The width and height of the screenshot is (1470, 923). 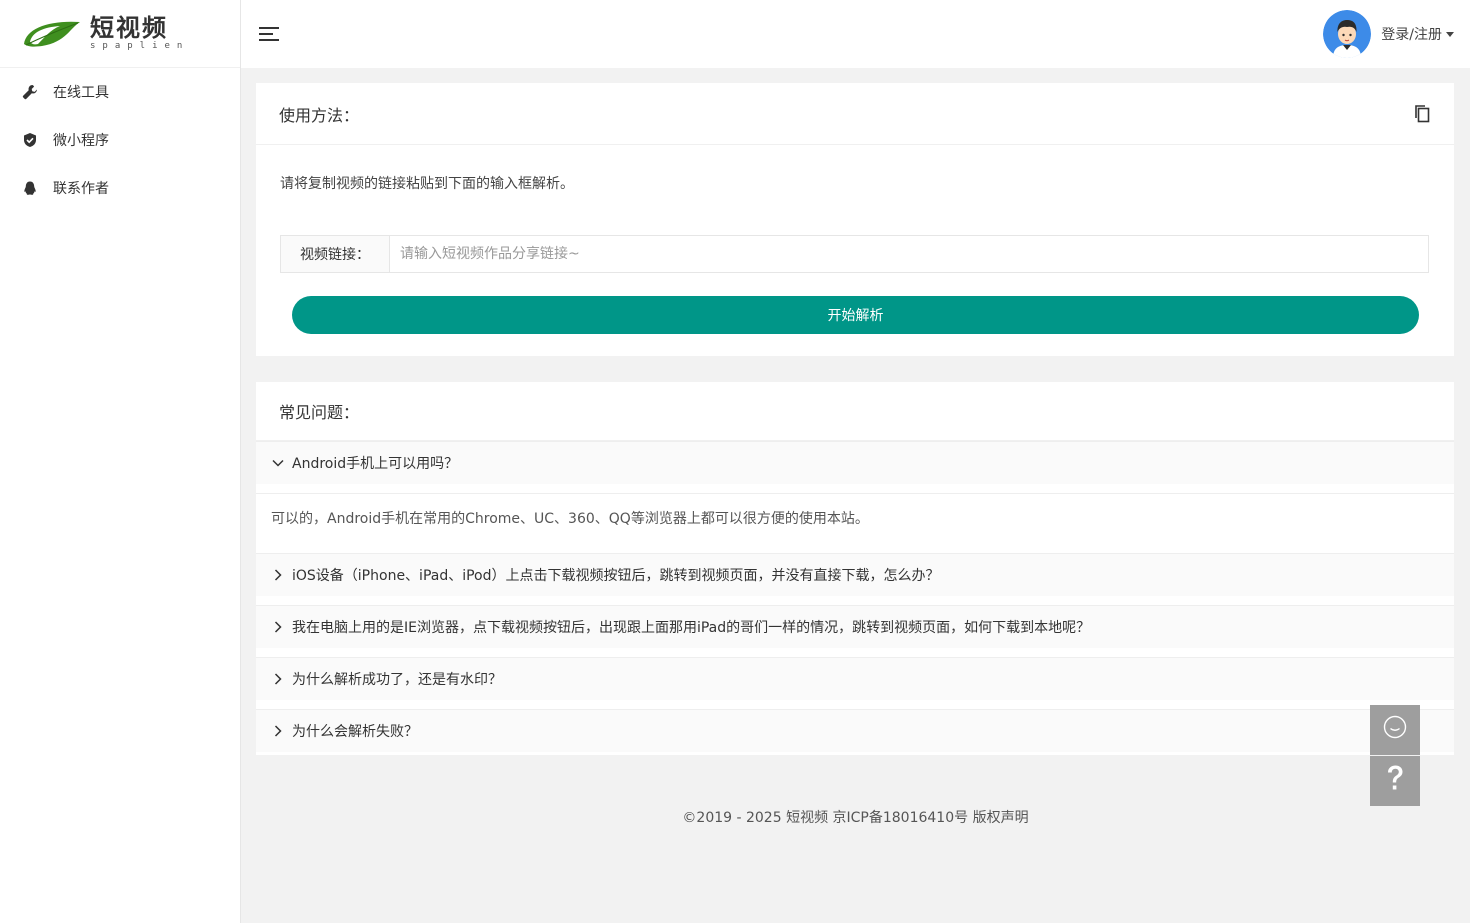 I want to click on user-menu: 登录/注册, so click(x=1388, y=34).